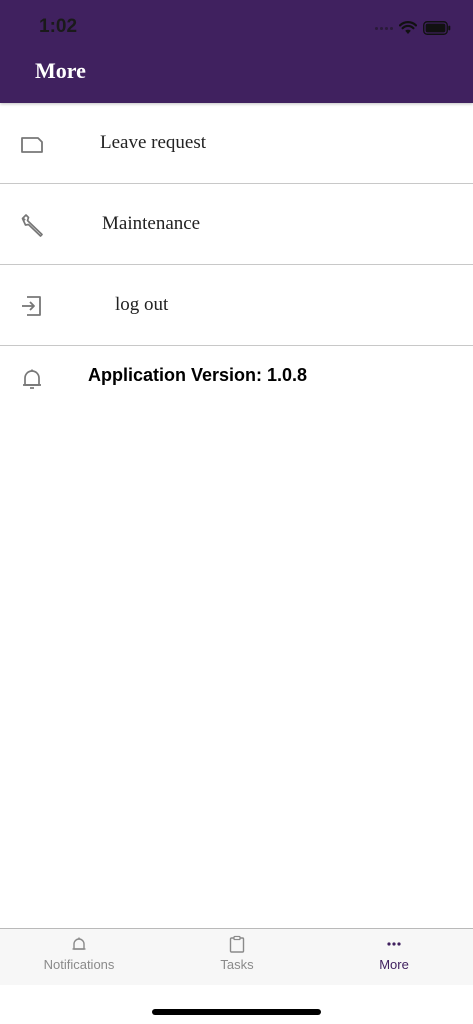 The width and height of the screenshot is (473, 1024). What do you see at coordinates (236, 224) in the screenshot?
I see `menu-item-maintenance: Maintenance` at bounding box center [236, 224].